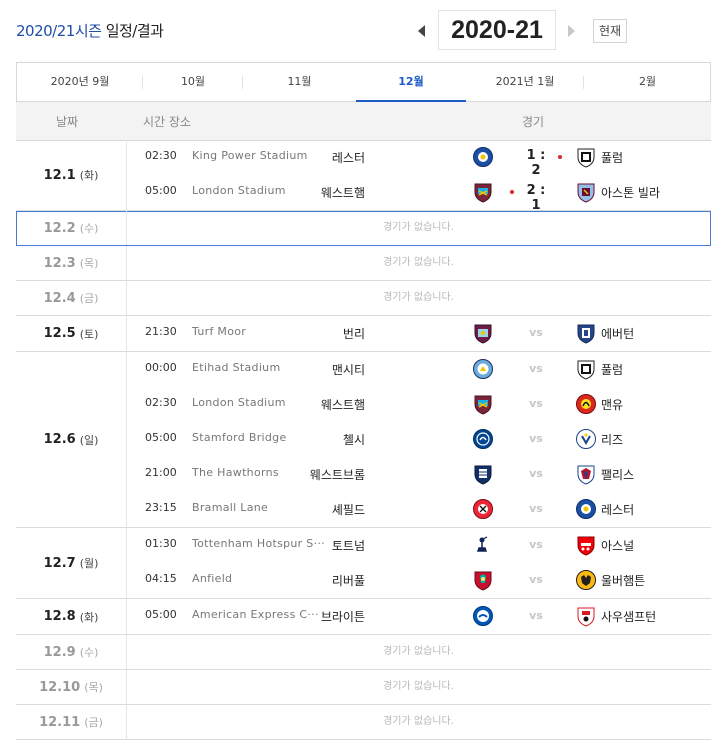  Describe the element at coordinates (354, 333) in the screenshot. I see `home-team-name: 번리` at that location.